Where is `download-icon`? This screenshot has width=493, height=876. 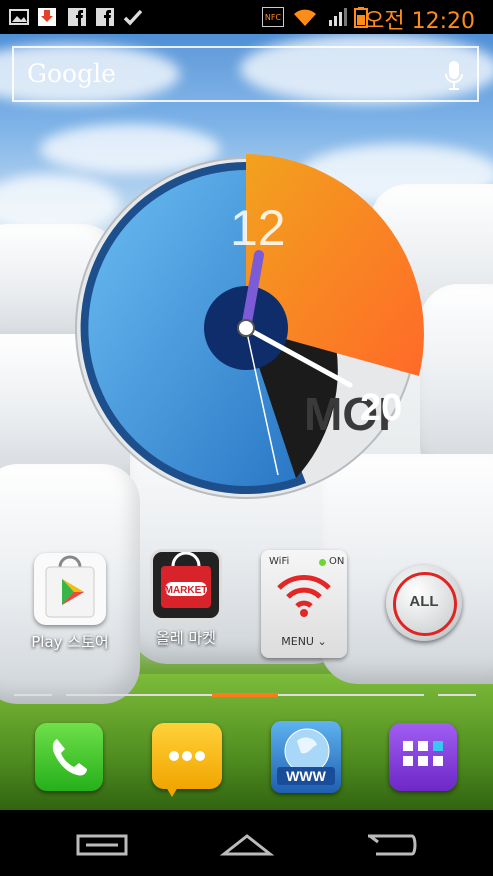
download-icon is located at coordinates (47, 17).